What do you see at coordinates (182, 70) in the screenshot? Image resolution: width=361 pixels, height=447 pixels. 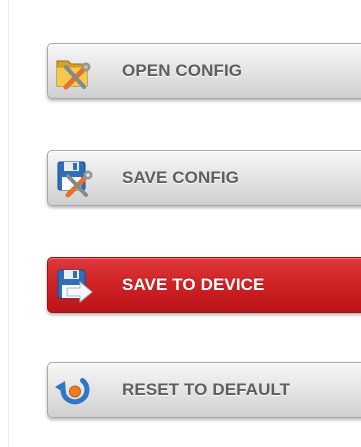 I see `open-config-label: OPEN CONFIG` at bounding box center [182, 70].